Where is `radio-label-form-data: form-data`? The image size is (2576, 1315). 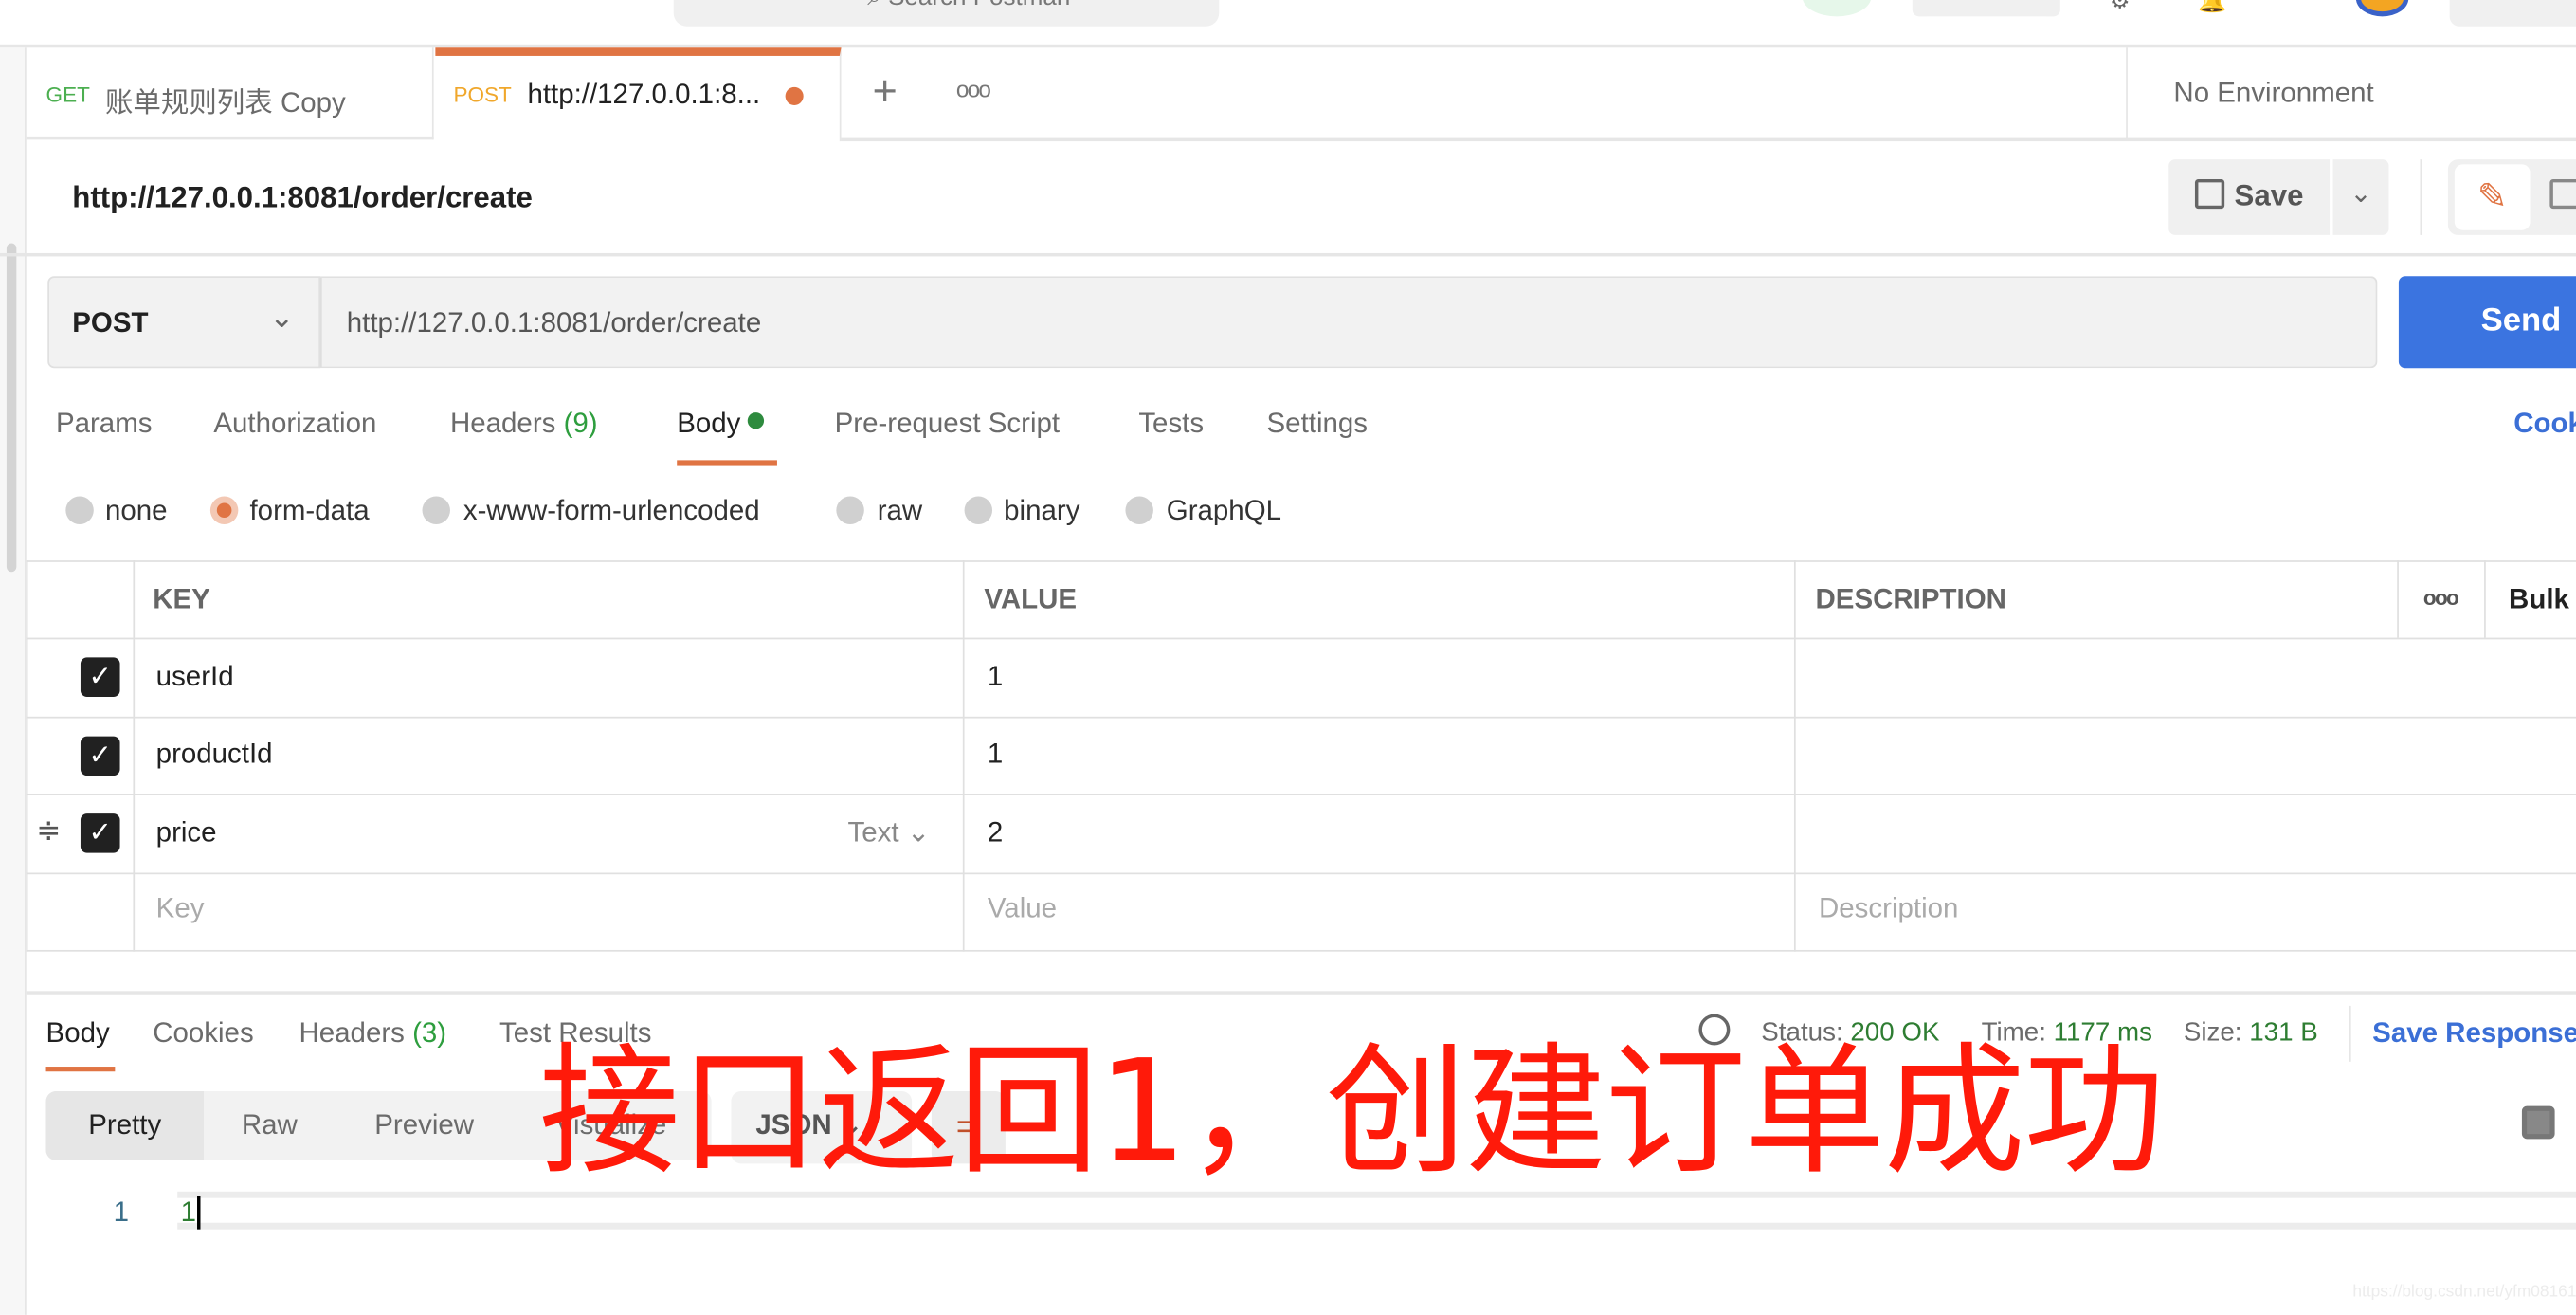
radio-label-form-data: form-data is located at coordinates (309, 510).